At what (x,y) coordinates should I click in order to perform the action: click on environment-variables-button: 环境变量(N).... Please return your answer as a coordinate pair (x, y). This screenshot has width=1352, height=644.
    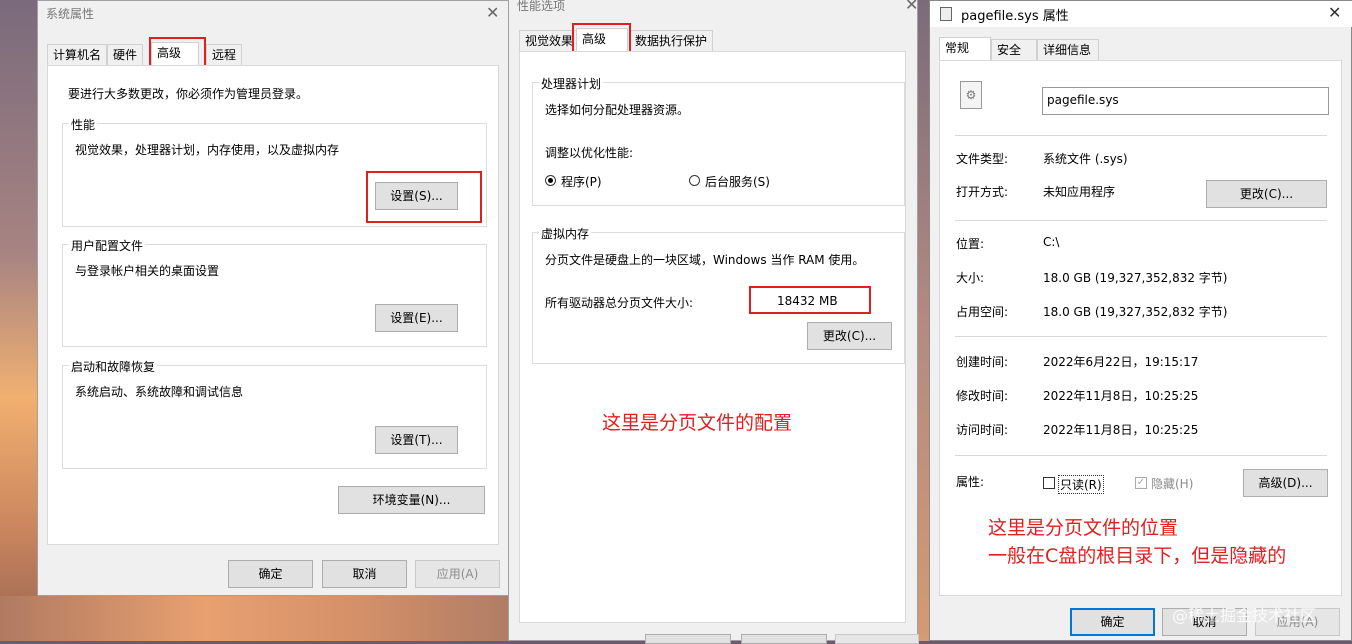
    Looking at the image, I should click on (411, 500).